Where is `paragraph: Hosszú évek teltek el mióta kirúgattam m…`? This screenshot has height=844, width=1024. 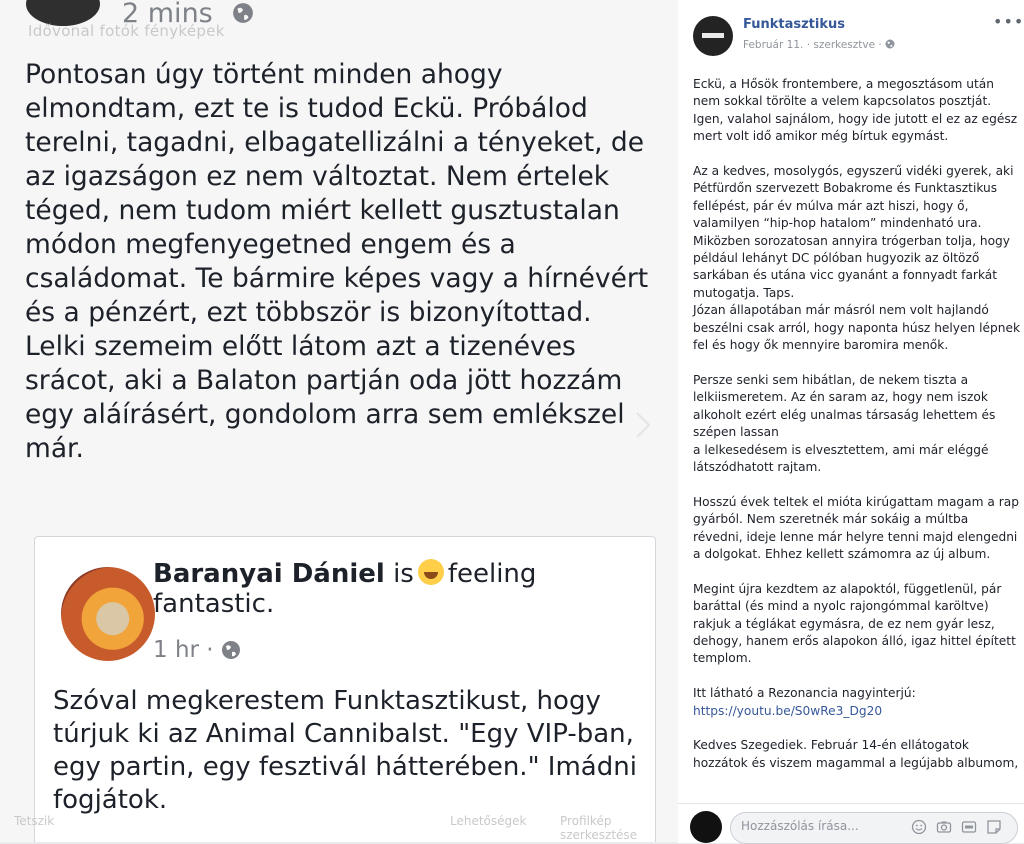 paragraph: Hosszú évek teltek el mióta kirúgattam m… is located at coordinates (856, 527).